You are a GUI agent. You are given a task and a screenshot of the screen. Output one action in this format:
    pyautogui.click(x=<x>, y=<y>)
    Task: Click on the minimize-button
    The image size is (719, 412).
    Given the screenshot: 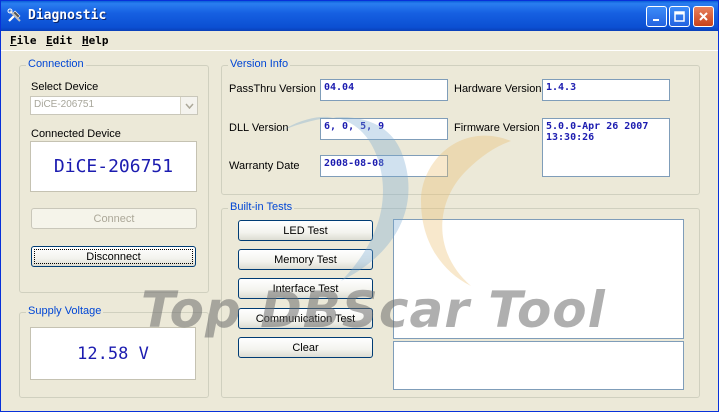 What is the action you would take?
    pyautogui.click(x=656, y=16)
    